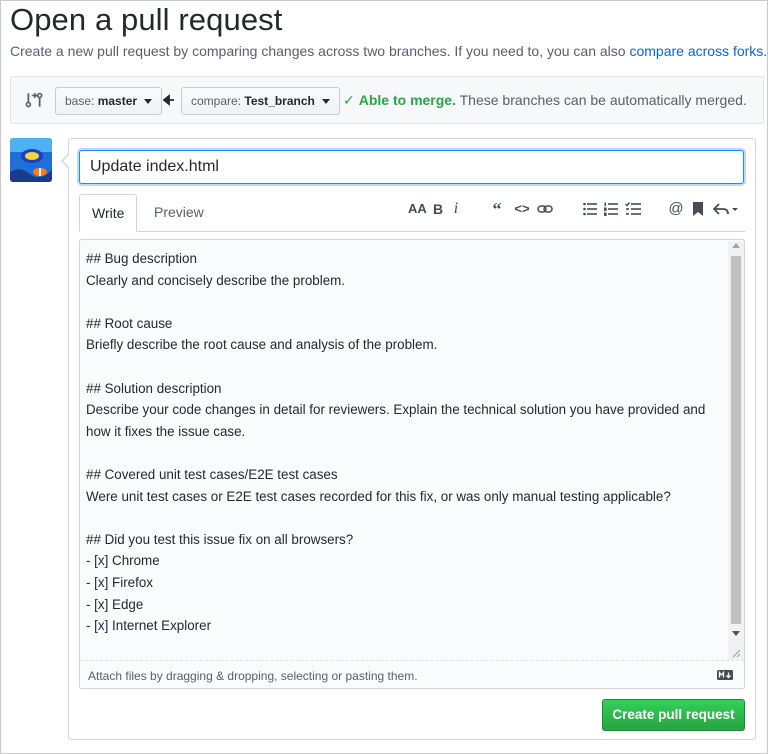 The height and width of the screenshot is (754, 768). Describe the element at coordinates (279, 101) in the screenshot. I see `compare-value: Test_branch` at that location.